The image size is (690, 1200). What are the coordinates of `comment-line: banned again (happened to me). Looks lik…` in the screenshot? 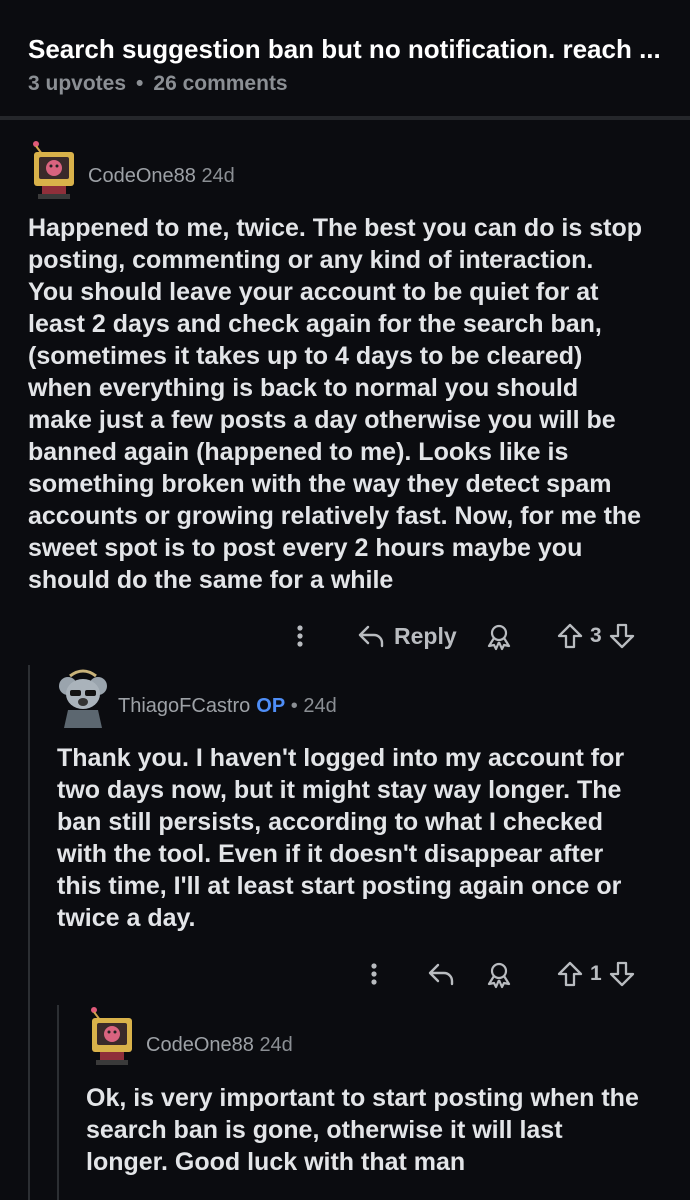 It's located at (298, 452).